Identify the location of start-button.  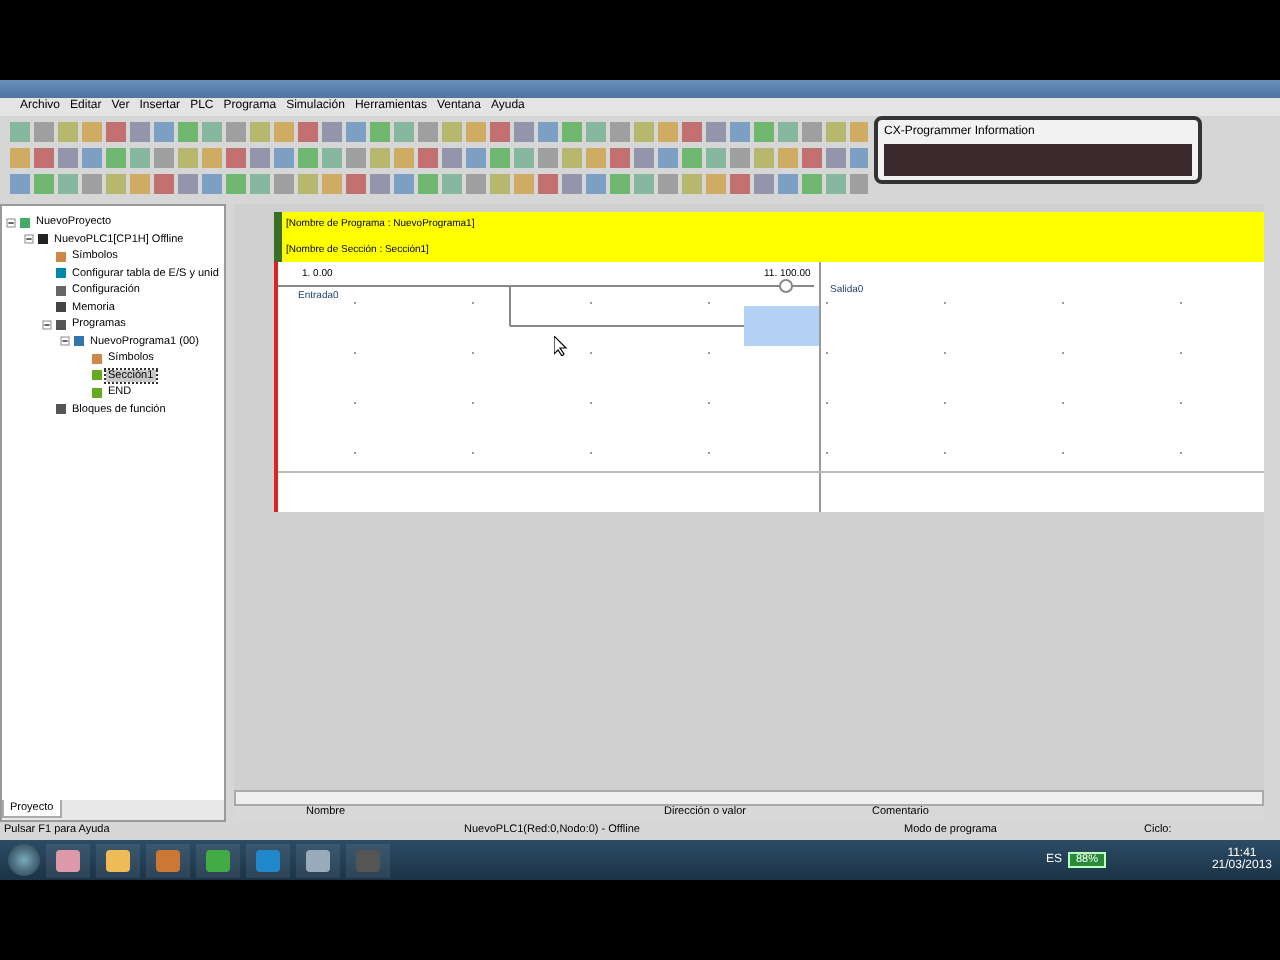
(24, 860).